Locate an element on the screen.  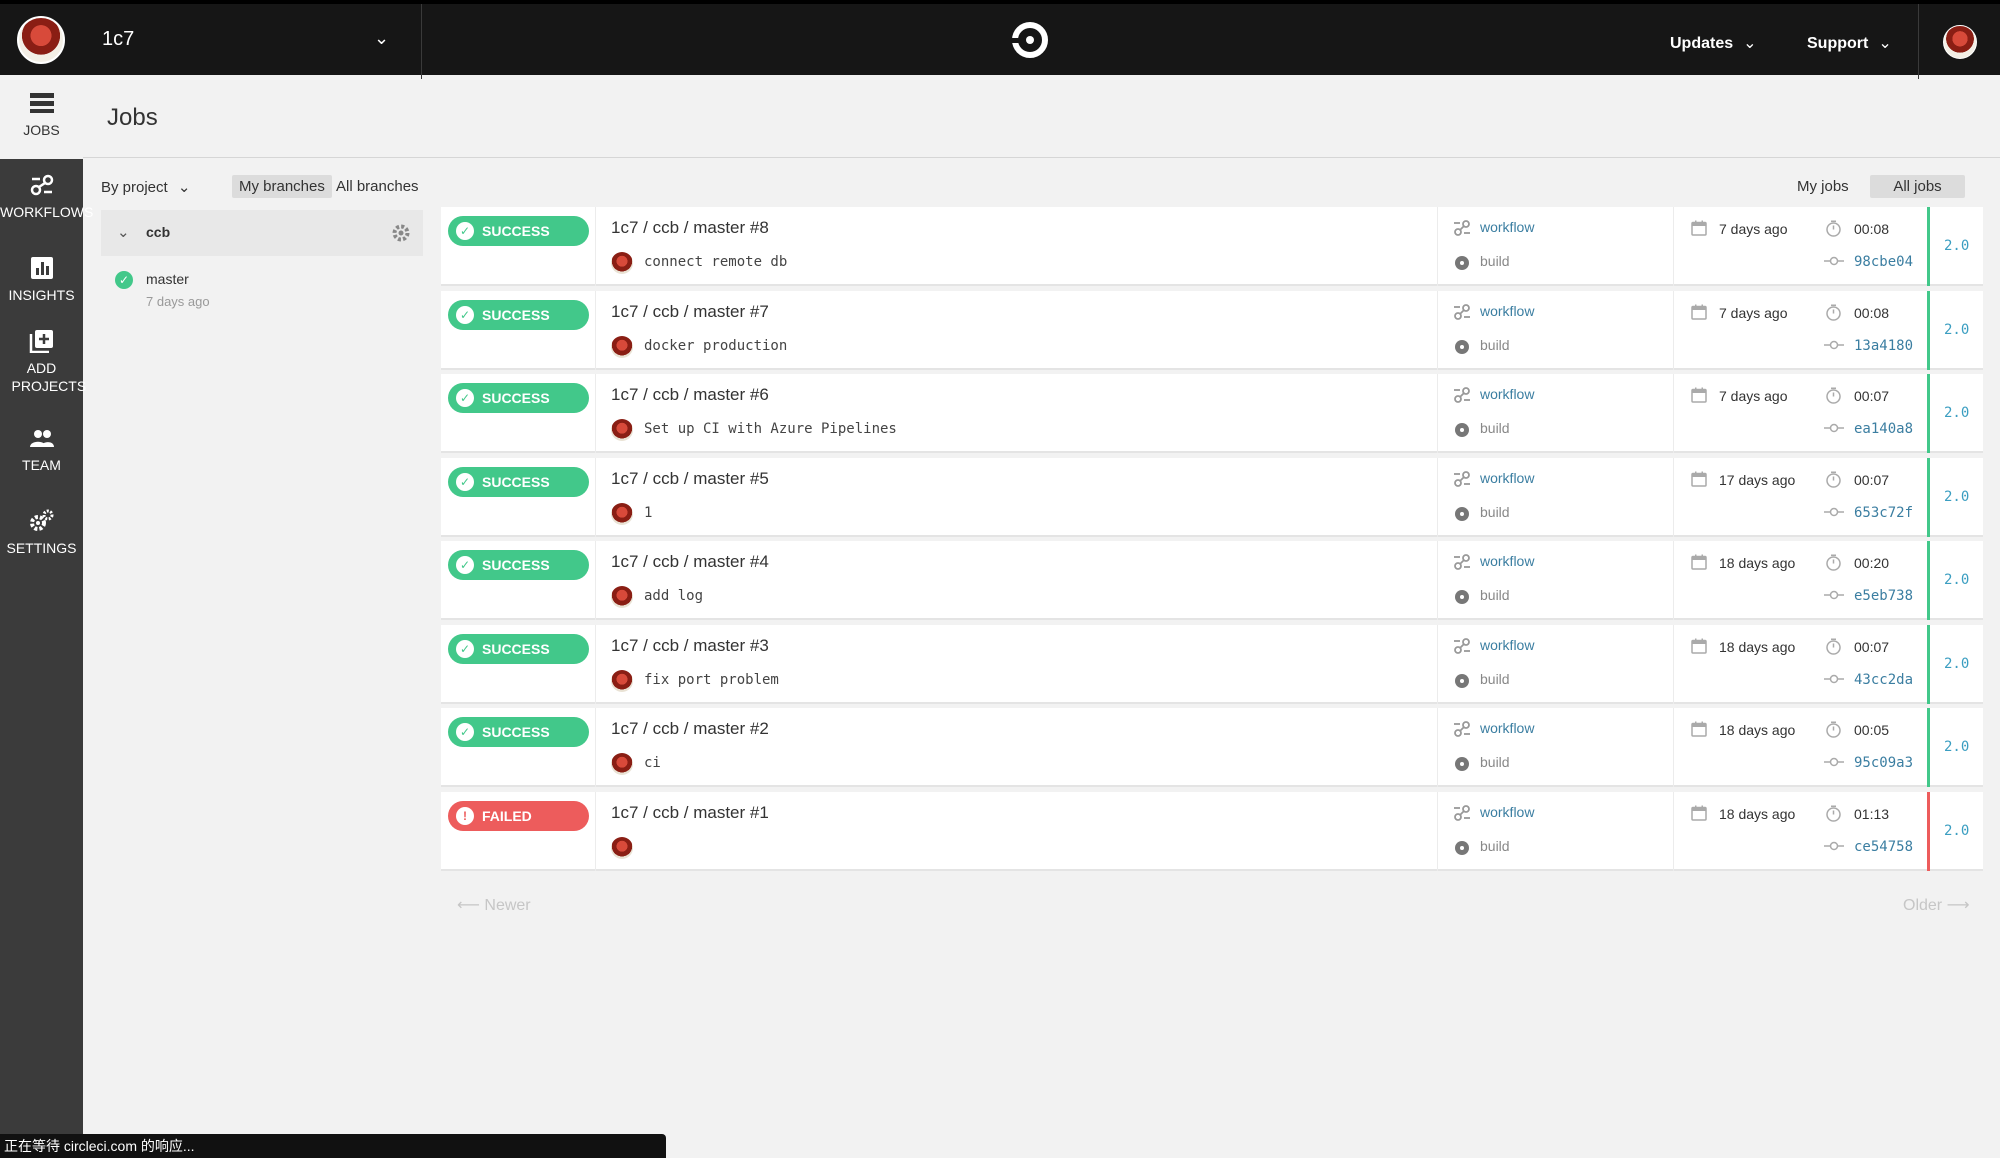
calendar-icon is located at coordinates (1699, 813).